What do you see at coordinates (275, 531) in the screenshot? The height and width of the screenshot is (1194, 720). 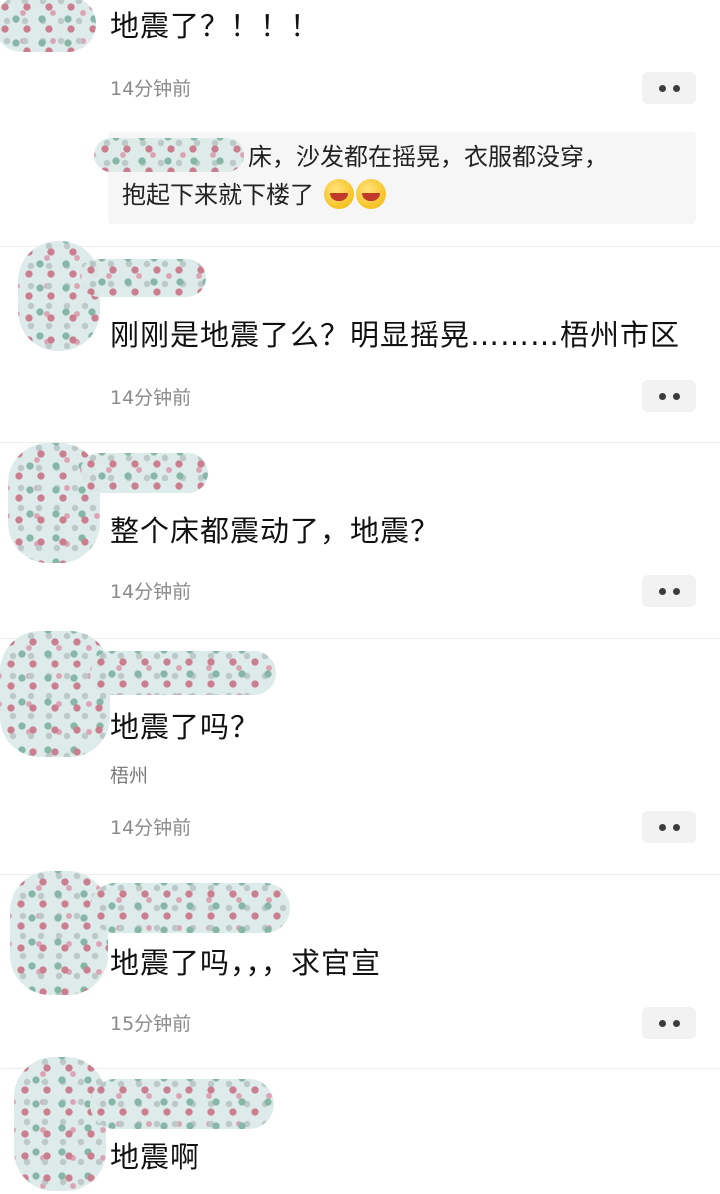 I see `comment-text: 整个床都震动了，地震？` at bounding box center [275, 531].